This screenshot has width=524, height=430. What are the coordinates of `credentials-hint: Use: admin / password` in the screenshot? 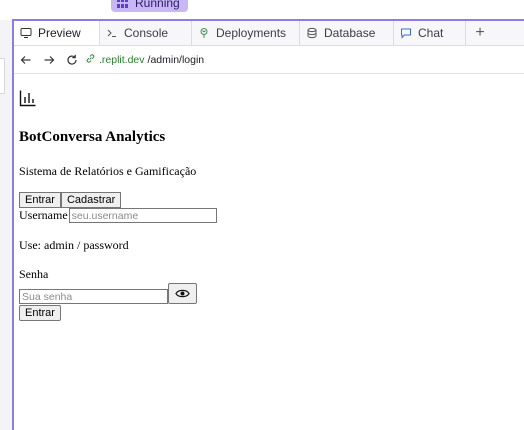 It's located at (74, 245).